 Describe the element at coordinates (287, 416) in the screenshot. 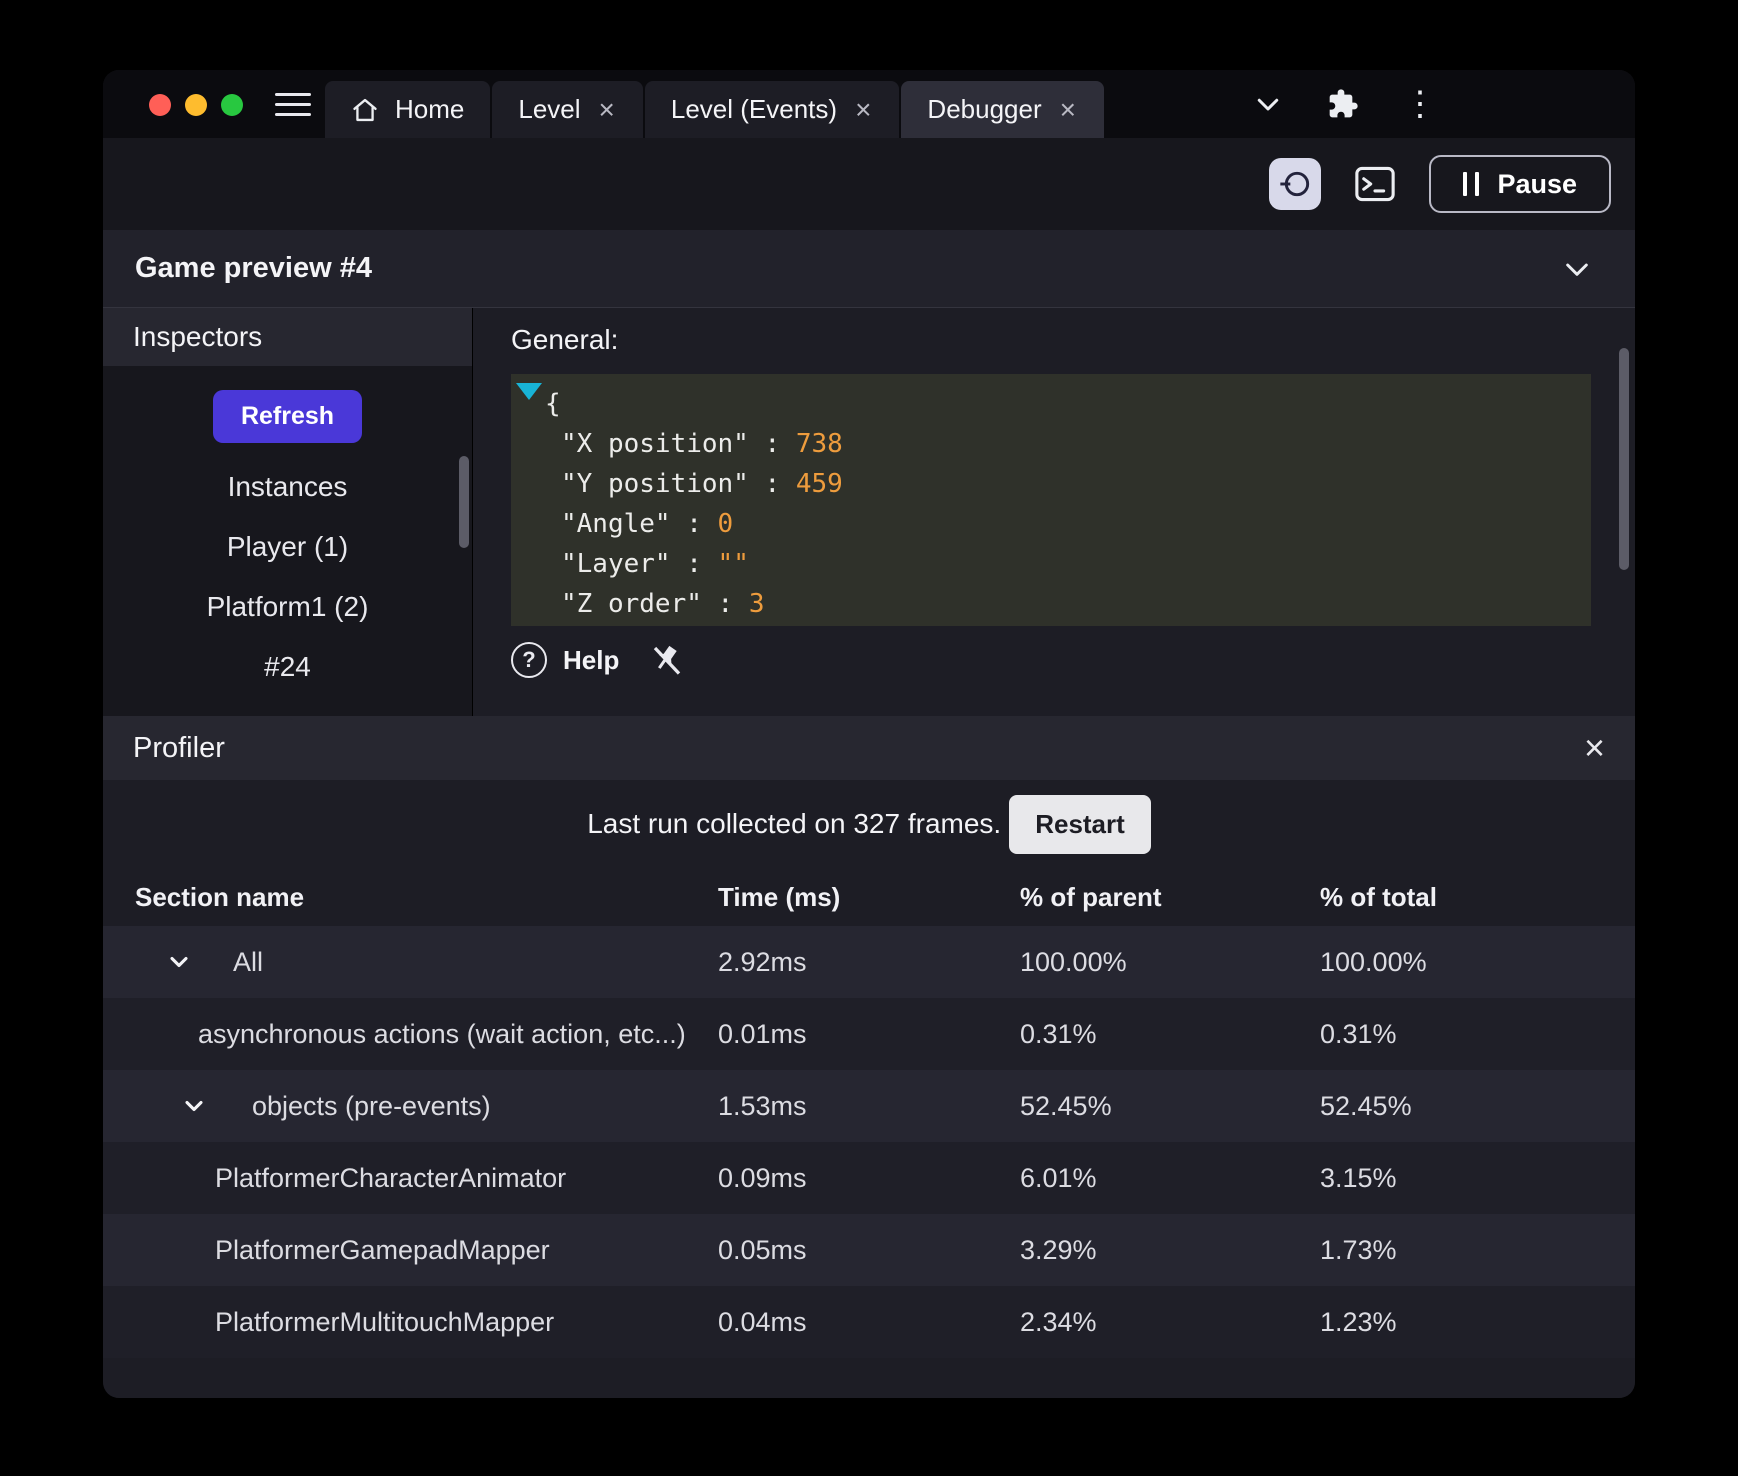

I see `refresh-button: Refresh` at that location.